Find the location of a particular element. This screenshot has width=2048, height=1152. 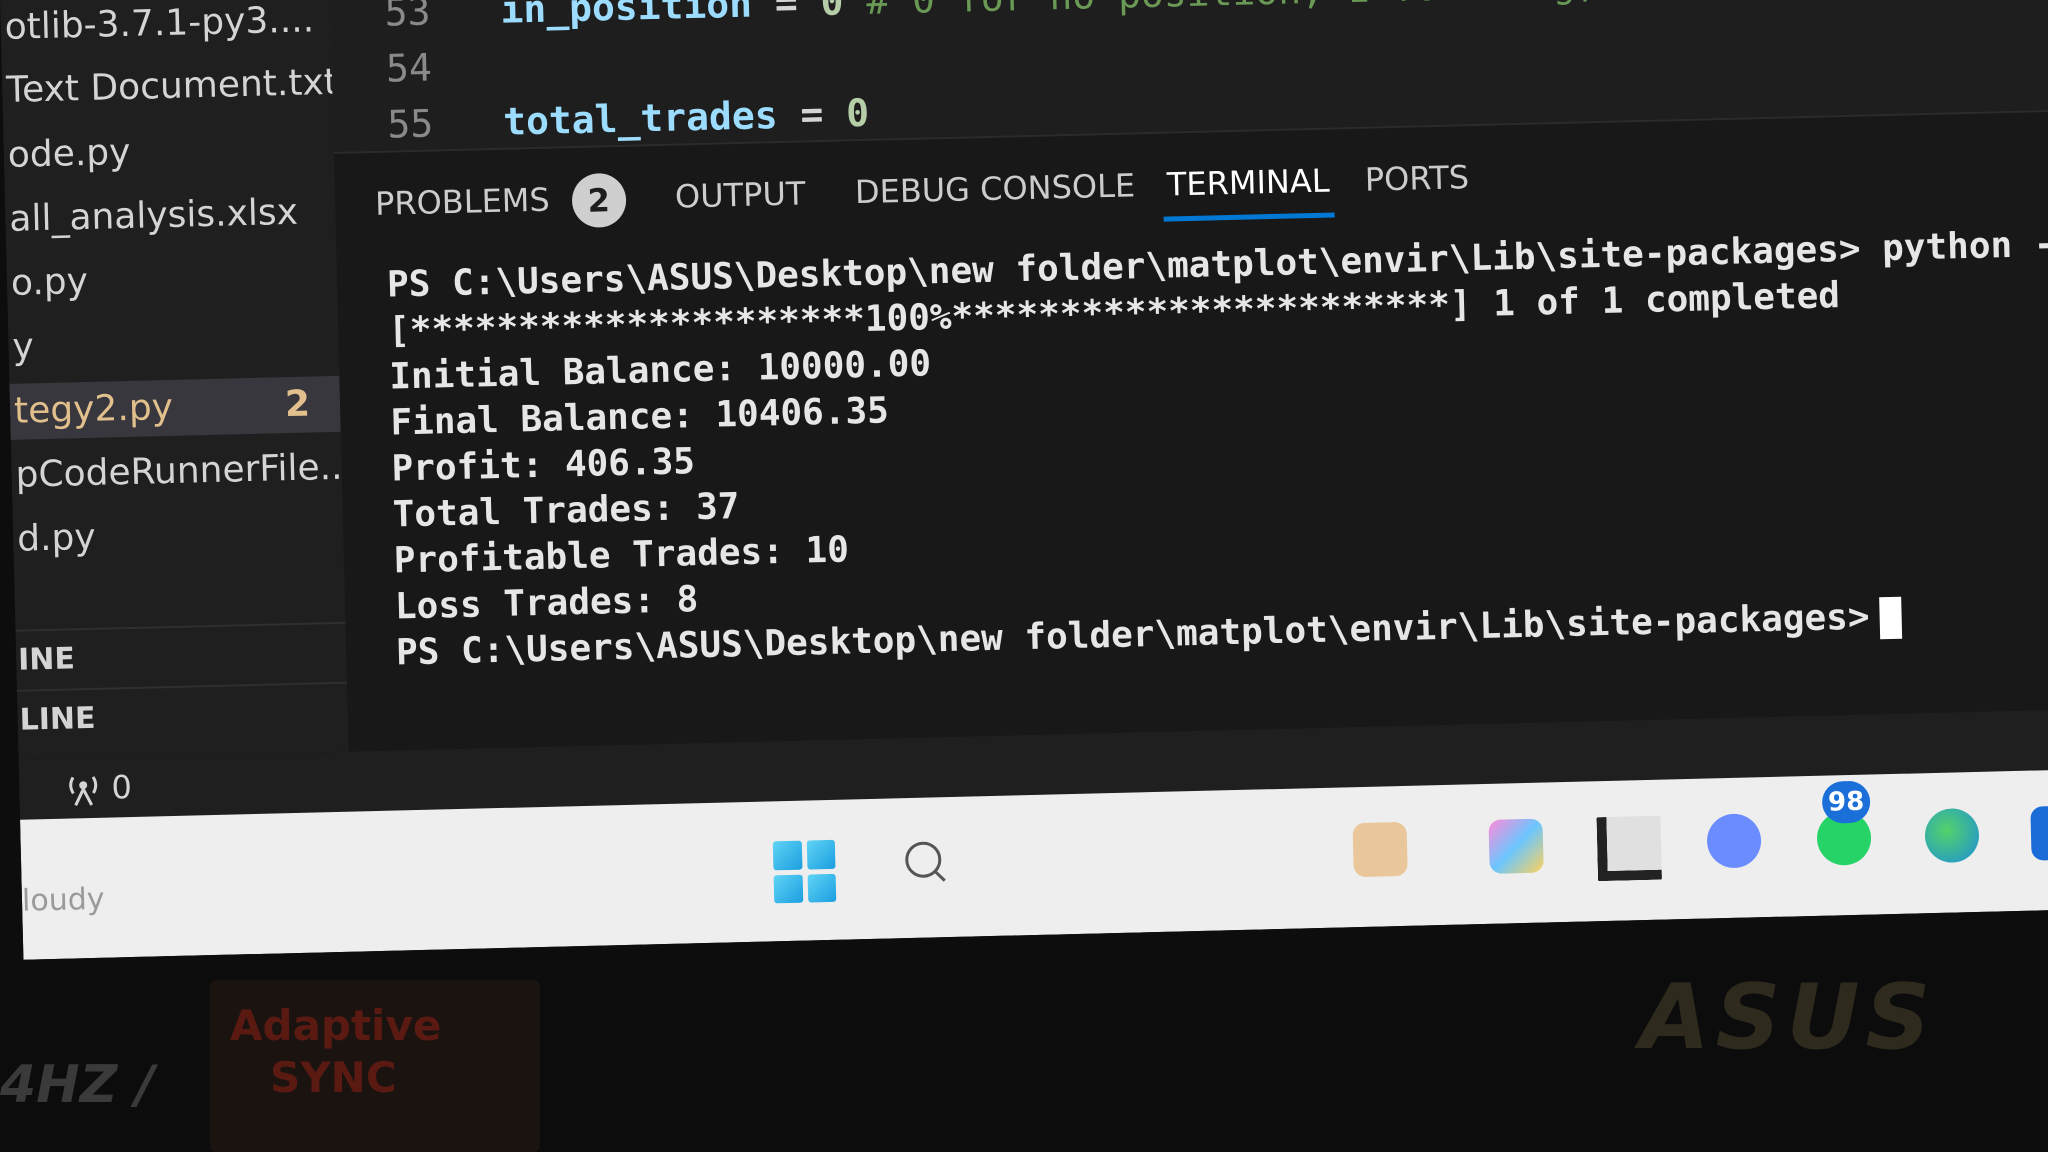

tab-debug-console: DEBUG CONSOLE is located at coordinates (994, 188).